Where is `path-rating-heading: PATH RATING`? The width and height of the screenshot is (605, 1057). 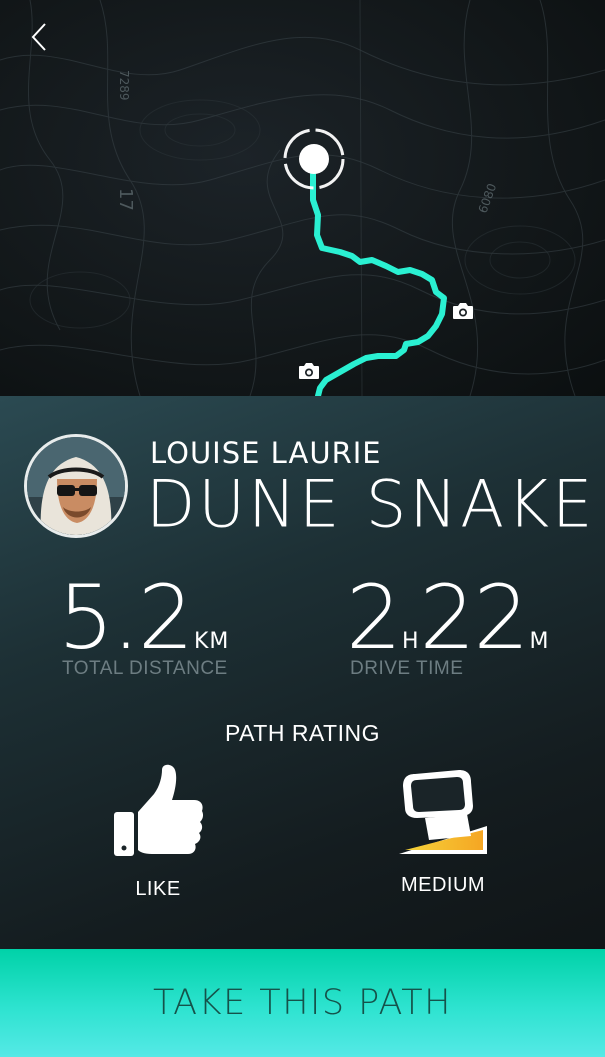
path-rating-heading: PATH RATING is located at coordinates (302, 733).